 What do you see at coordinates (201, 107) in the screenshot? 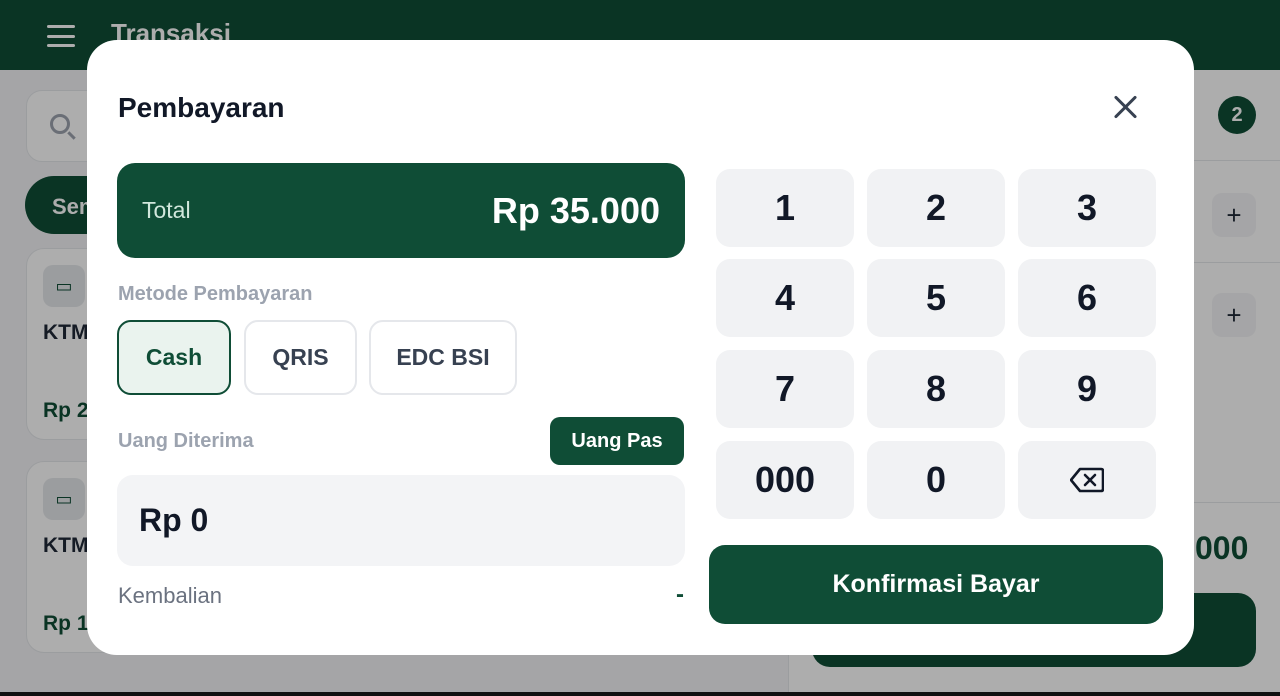
I see `dialog-title: Pembayaran` at bounding box center [201, 107].